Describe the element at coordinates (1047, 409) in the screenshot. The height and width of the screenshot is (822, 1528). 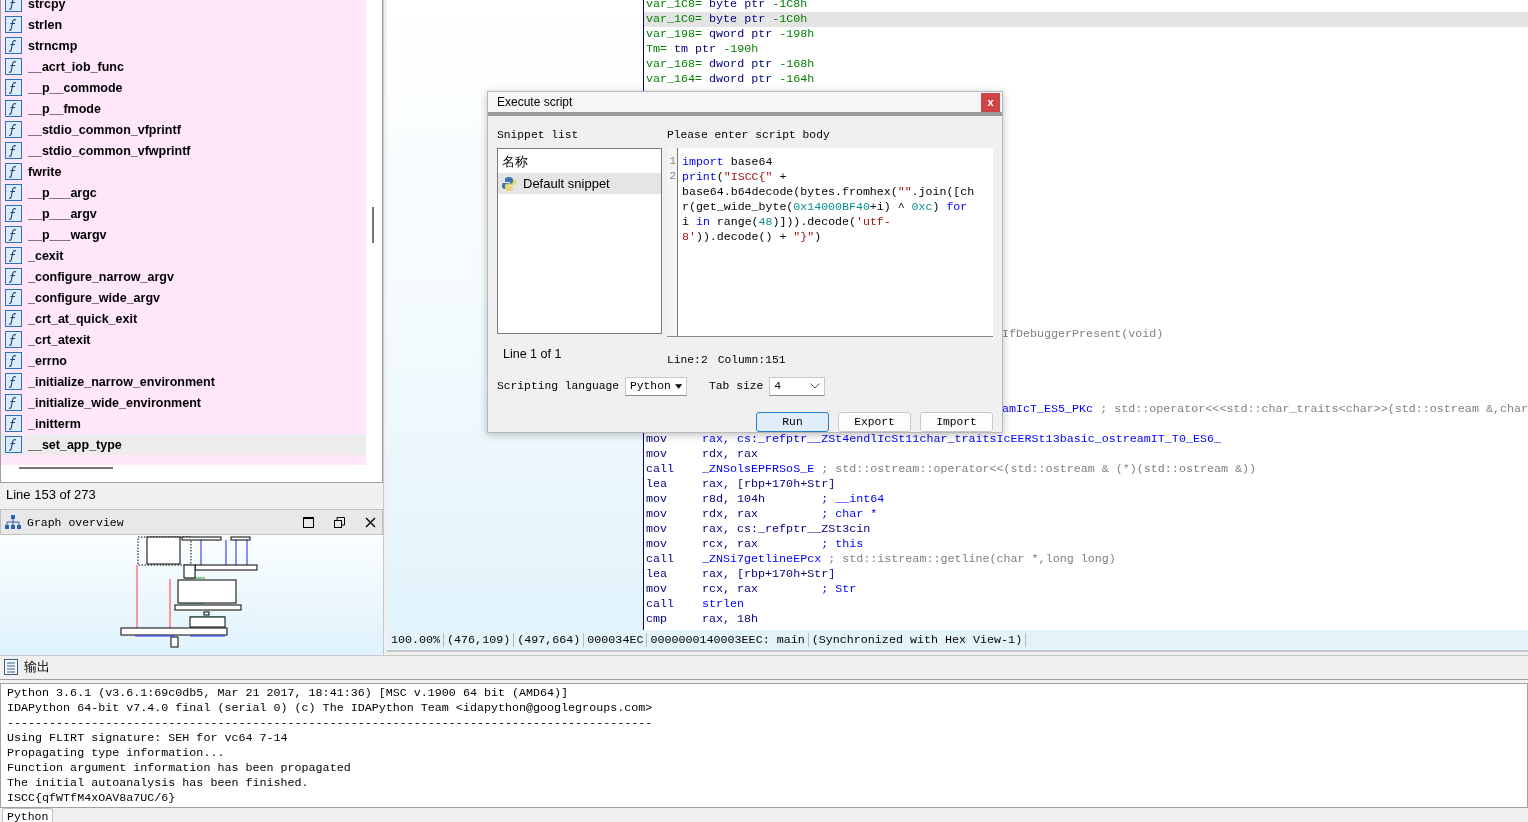
I see `operands: amIcT_ES5_PKc` at that location.